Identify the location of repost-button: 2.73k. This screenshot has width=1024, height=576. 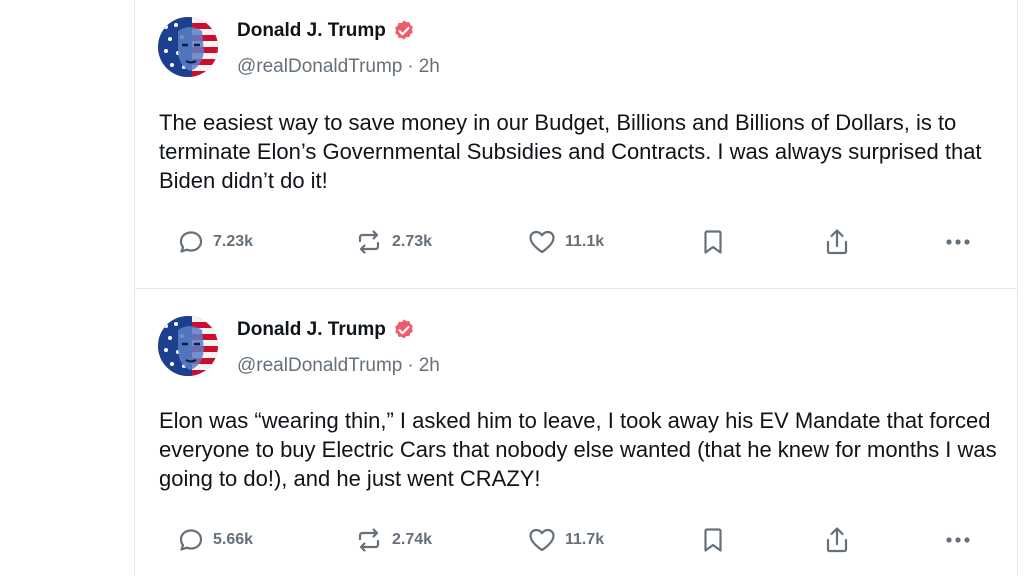
(393, 242).